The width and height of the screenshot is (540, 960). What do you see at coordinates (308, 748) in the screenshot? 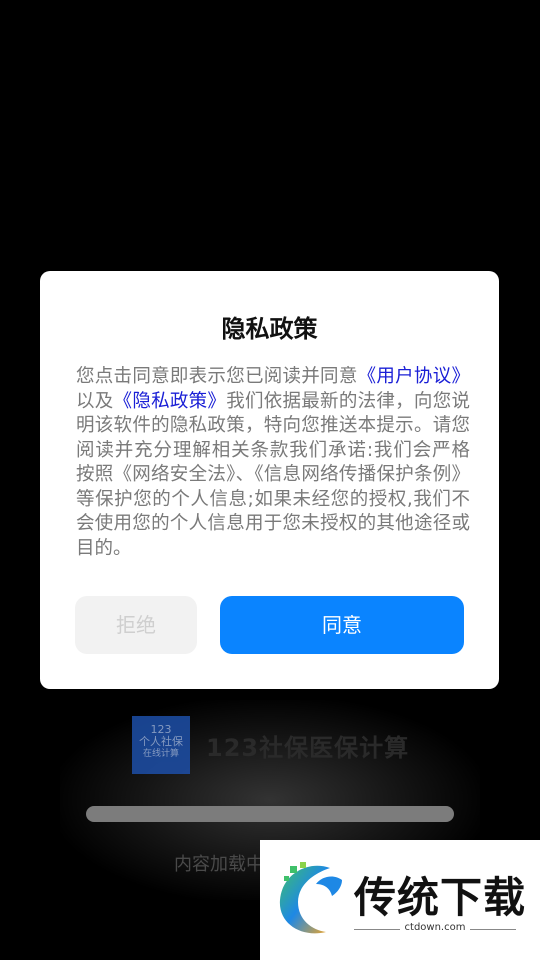
I see `app-name: 123社保医保计算` at bounding box center [308, 748].